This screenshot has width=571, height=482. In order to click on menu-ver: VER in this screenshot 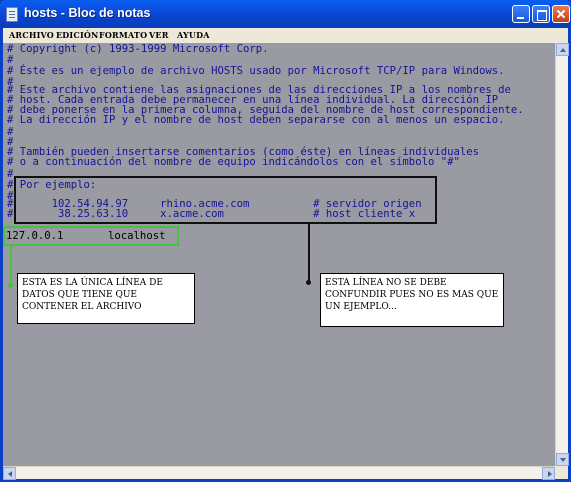, I will do `click(159, 35)`.